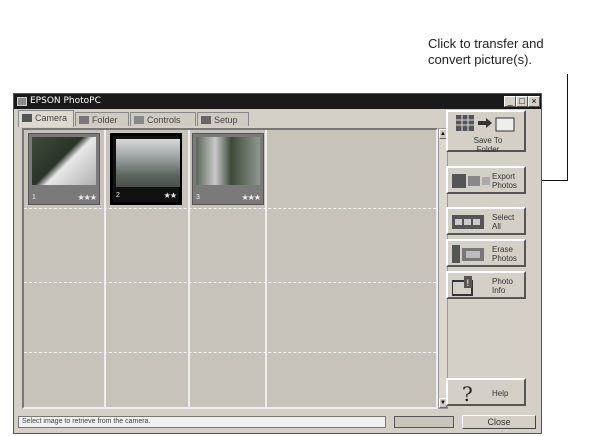 This screenshot has height=436, width=612. What do you see at coordinates (34, 197) in the screenshot?
I see `thumbnail-index: 1` at bounding box center [34, 197].